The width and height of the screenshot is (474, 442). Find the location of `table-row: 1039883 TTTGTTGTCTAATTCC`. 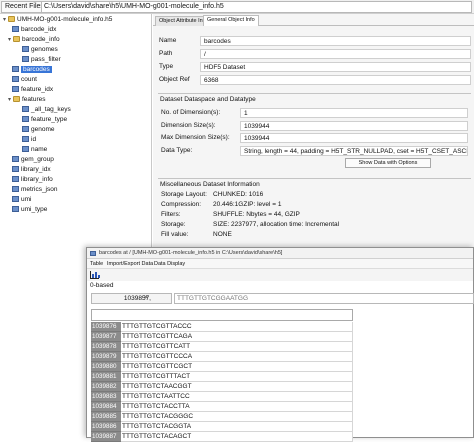

table-row: 1039883 TTTGTTGTCTAATTCC is located at coordinates (222, 397).